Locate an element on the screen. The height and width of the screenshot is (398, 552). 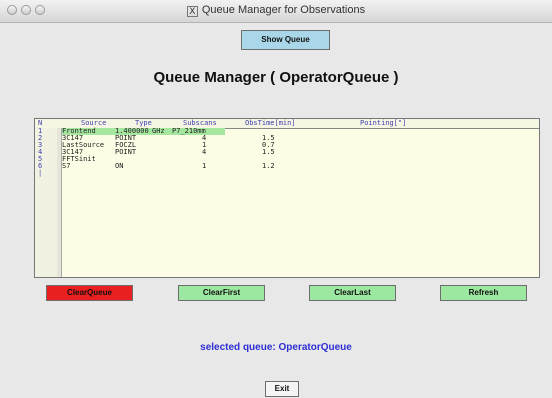
window-title-area: X Queue Manager for Observations is located at coordinates (276, 10).